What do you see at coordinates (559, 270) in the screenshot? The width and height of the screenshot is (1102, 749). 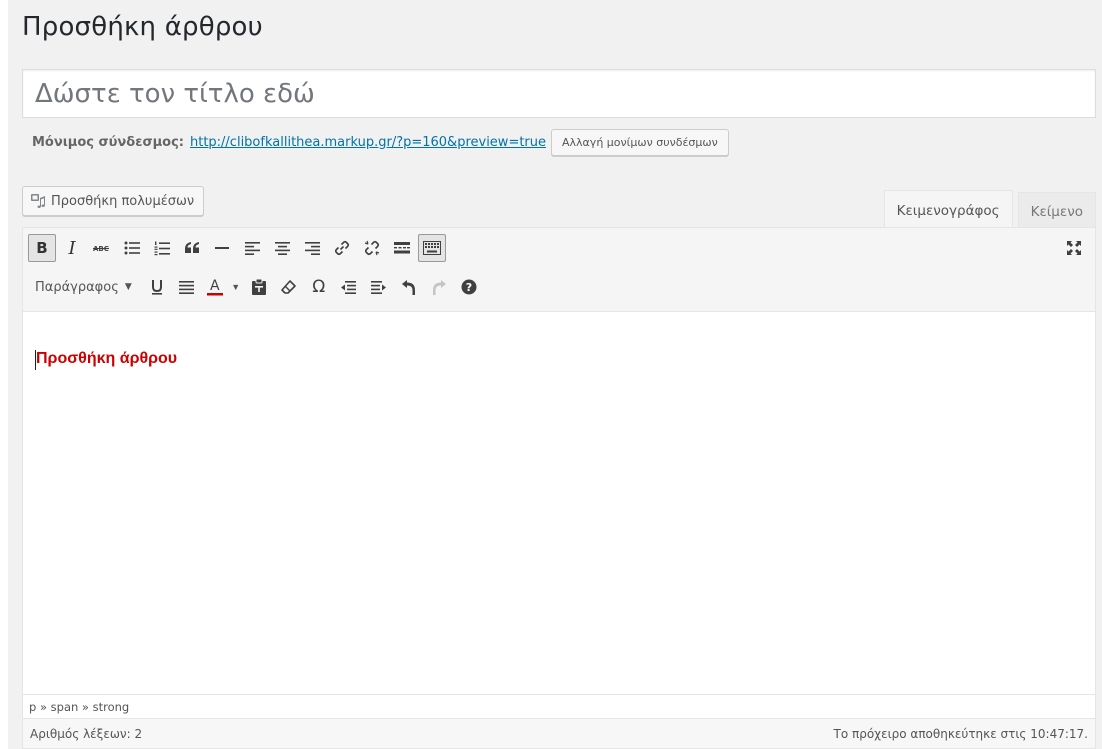 I see `editor-toolbar: B I ABC` at bounding box center [559, 270].